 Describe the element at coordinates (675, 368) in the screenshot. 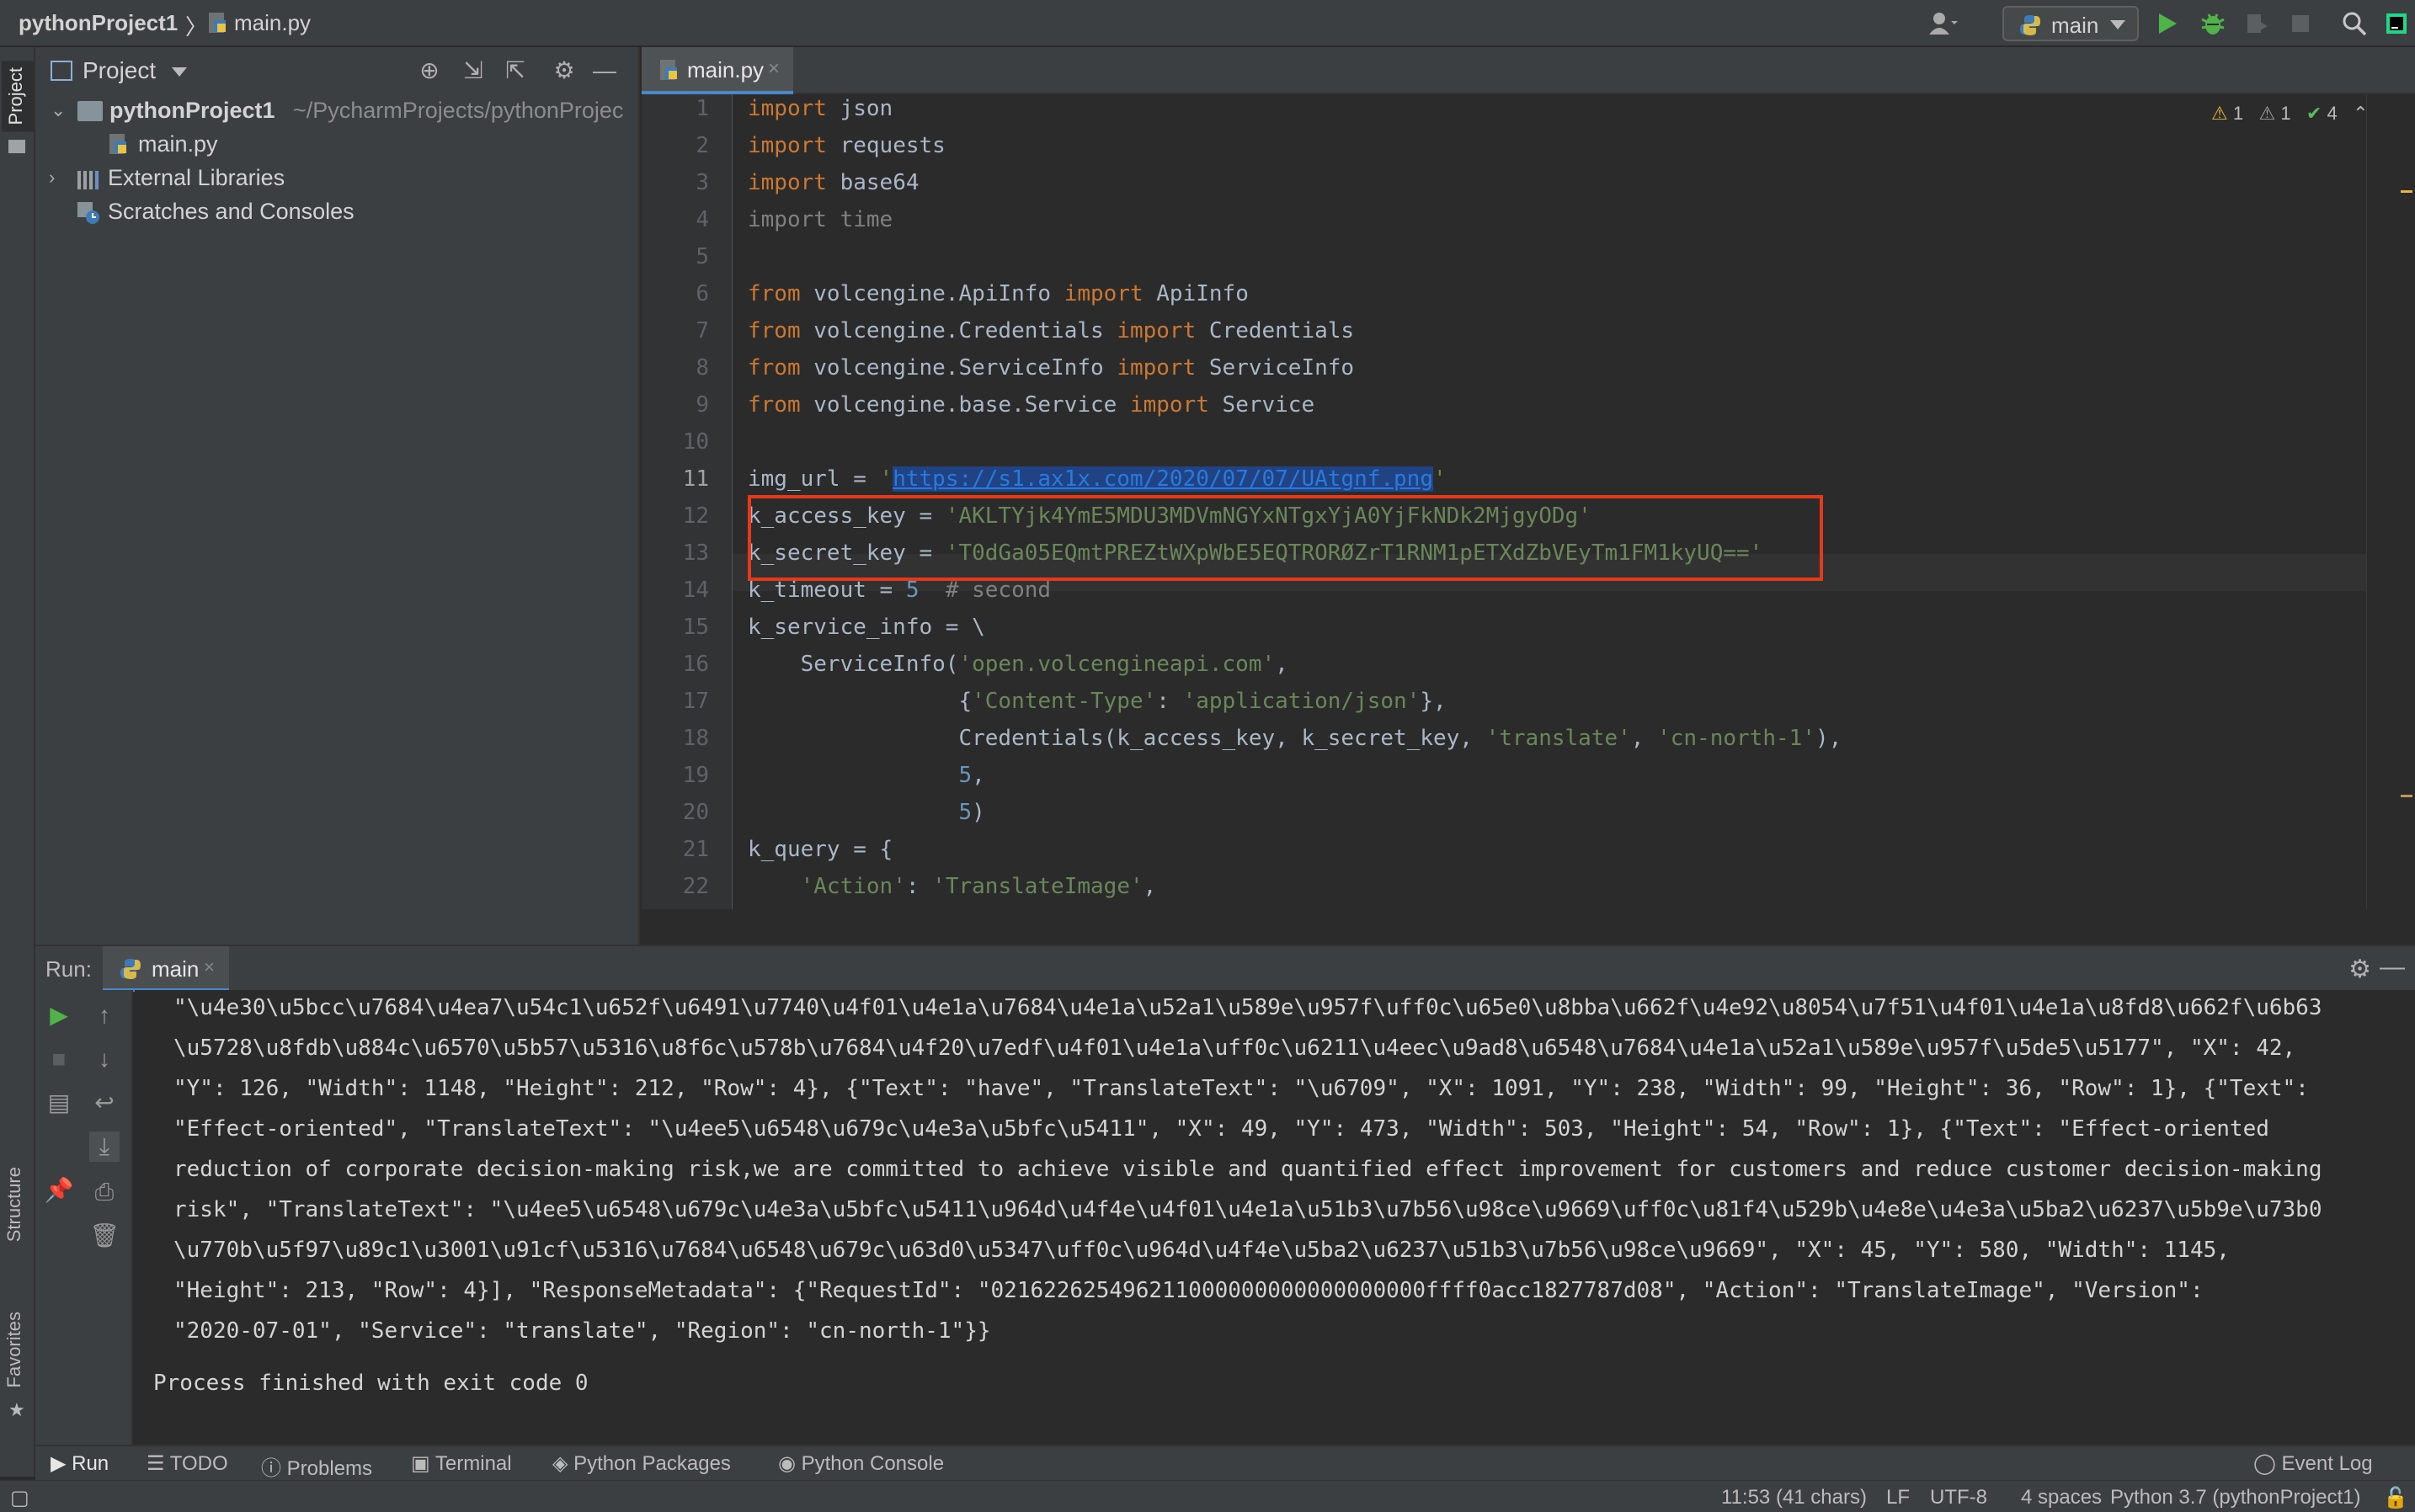

I see `line-number: 8` at that location.